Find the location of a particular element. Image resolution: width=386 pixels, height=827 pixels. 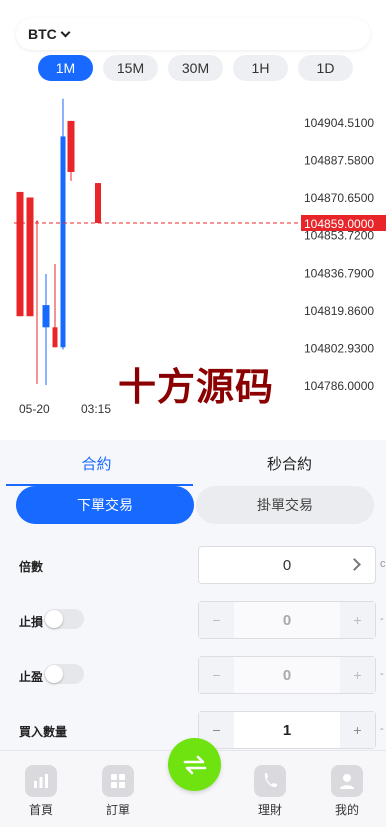

contract-tabs: 合約 秒合約 is located at coordinates (193, 463).